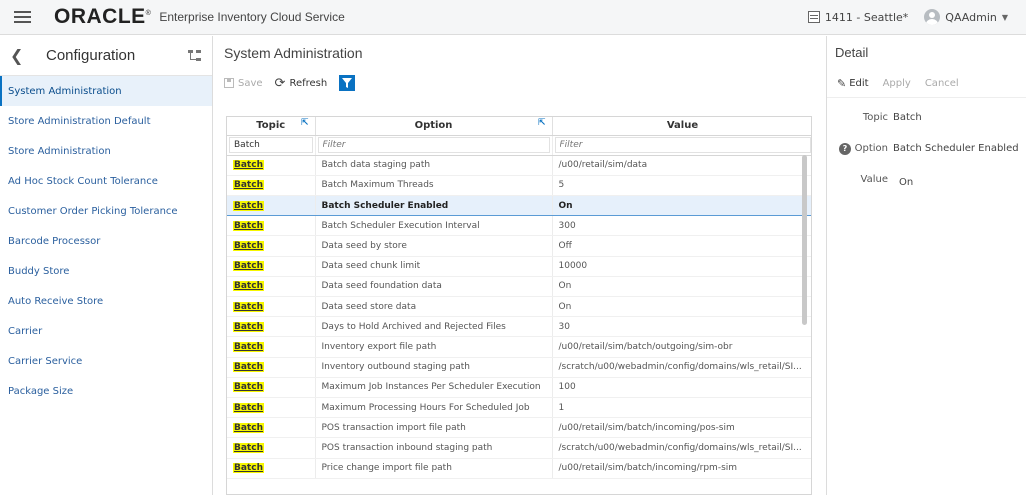 The width and height of the screenshot is (1026, 495). Describe the element at coordinates (271, 145) in the screenshot. I see `topic-filter-input` at that location.